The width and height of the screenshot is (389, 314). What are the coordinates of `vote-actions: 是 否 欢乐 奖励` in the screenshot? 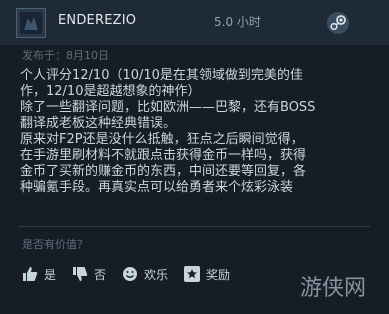 It's located at (126, 274).